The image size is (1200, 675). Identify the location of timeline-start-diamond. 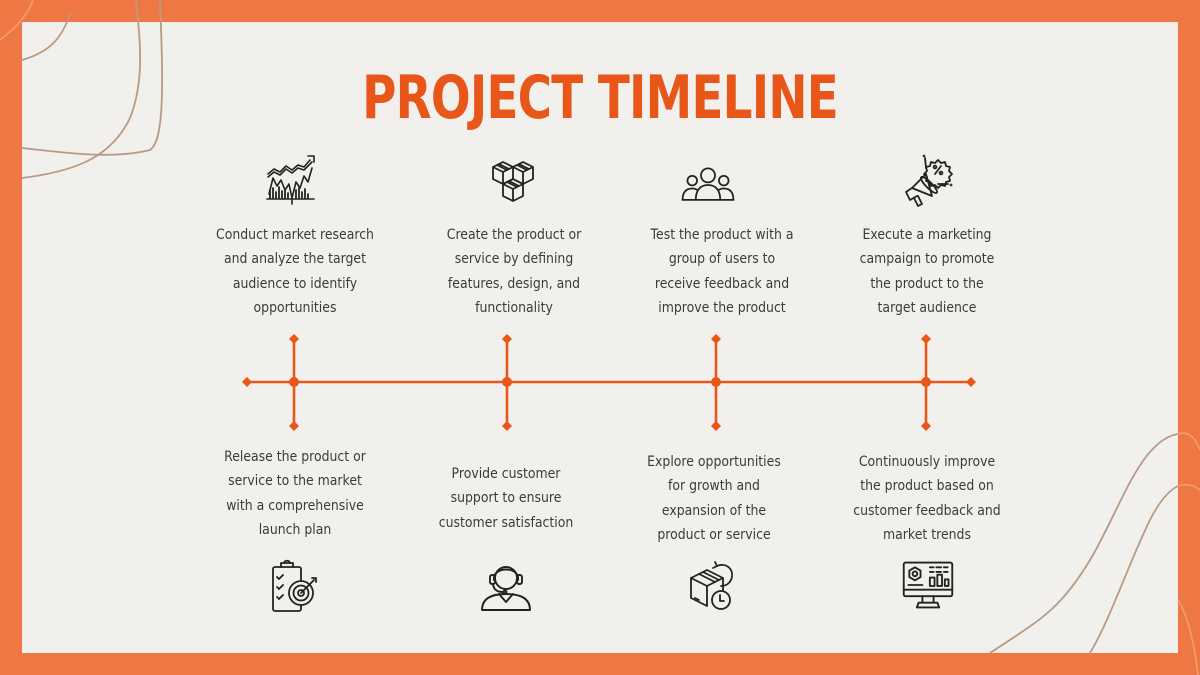
(247, 382).